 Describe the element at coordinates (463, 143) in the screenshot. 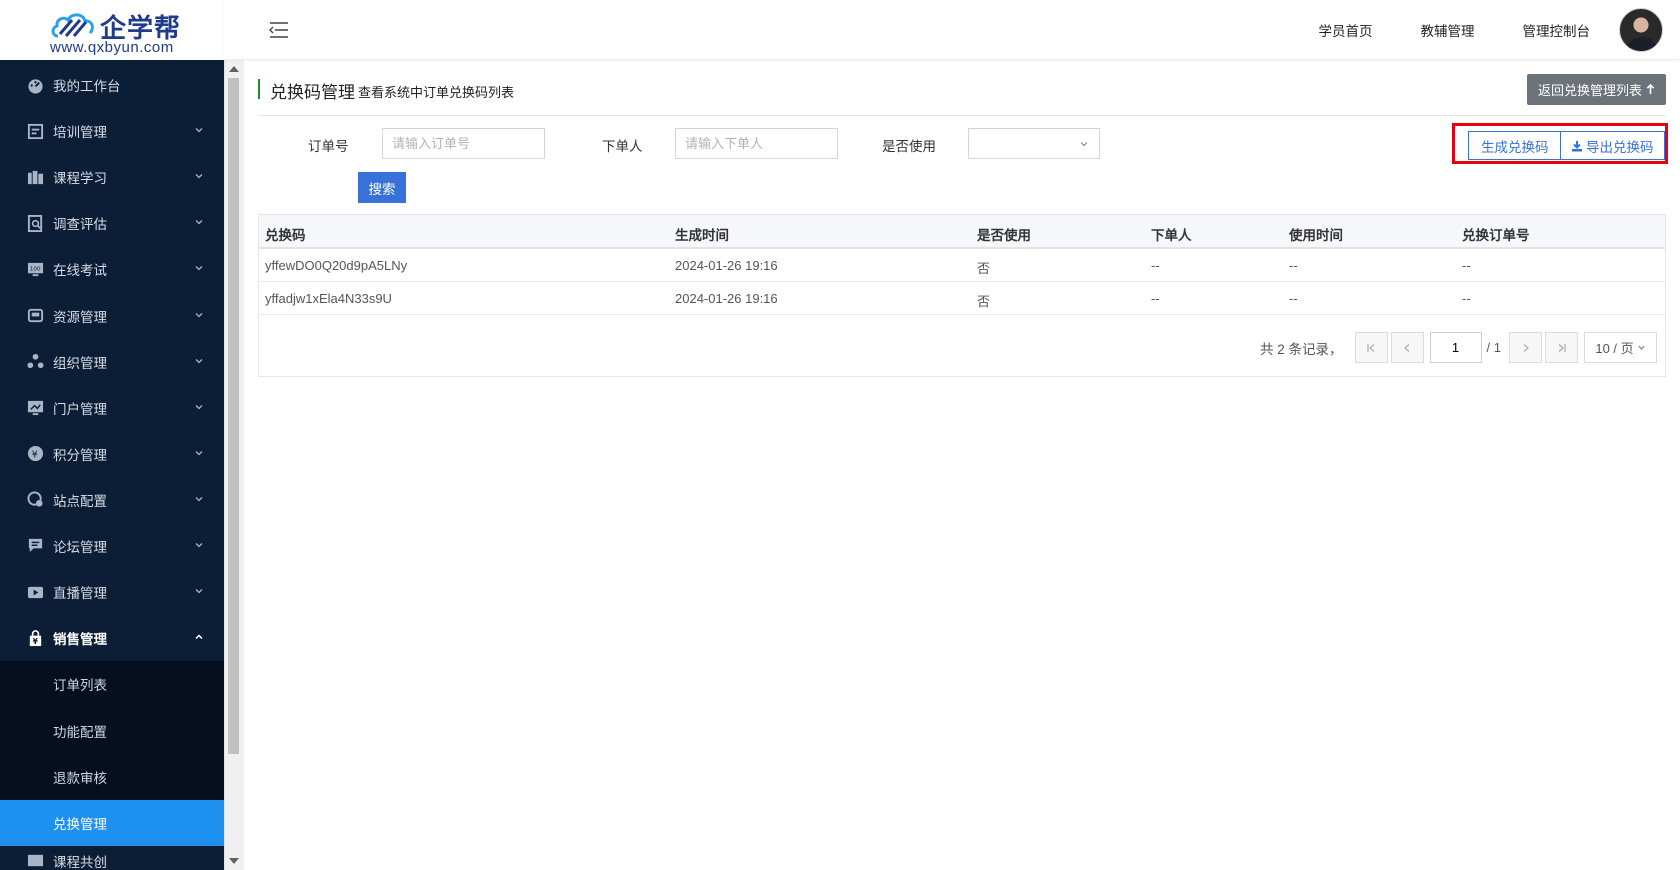

I see `order-no-input` at that location.